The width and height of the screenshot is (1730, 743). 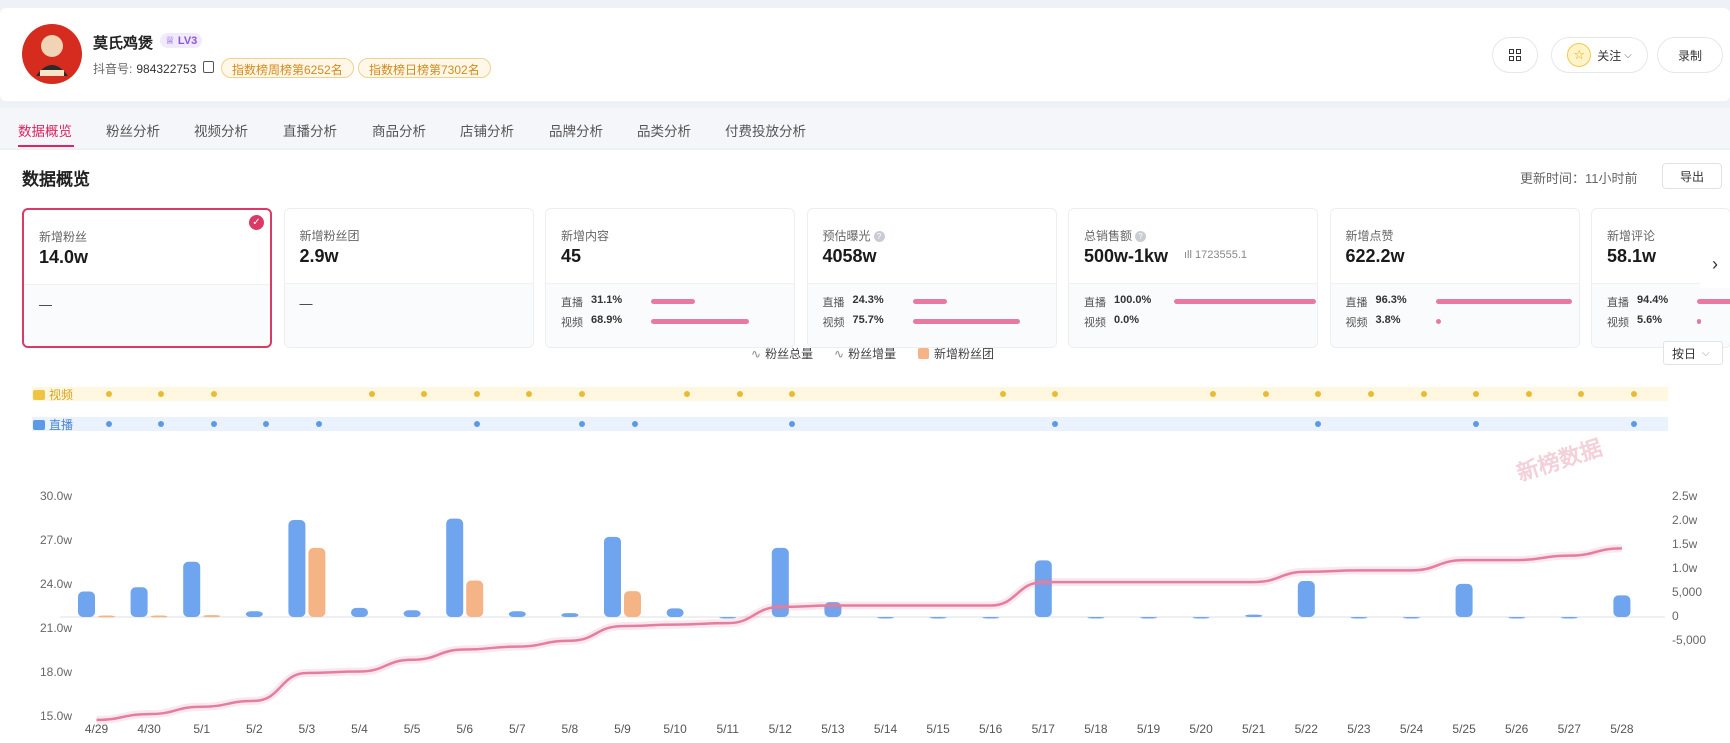 What do you see at coordinates (56, 584) in the screenshot?
I see `y-axis-left-label: 24.0w` at bounding box center [56, 584].